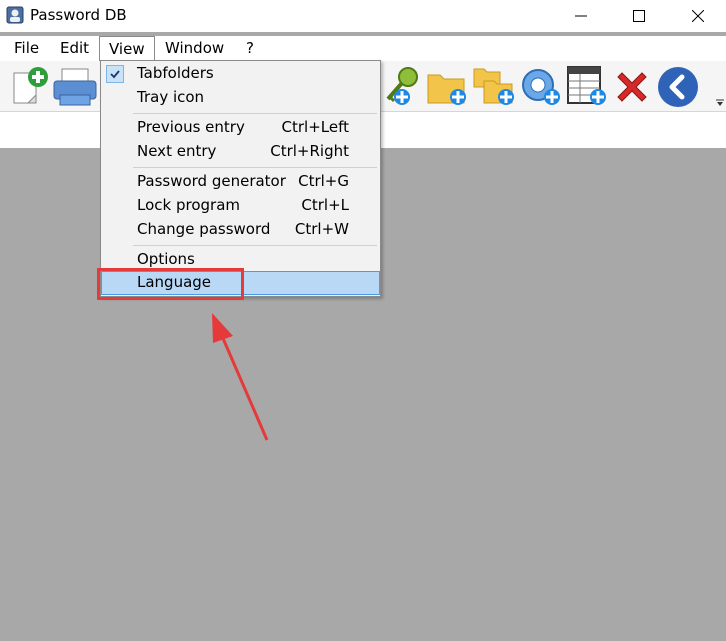 The height and width of the screenshot is (641, 726). What do you see at coordinates (240, 377) in the screenshot?
I see `annotation-arrow-icon` at bounding box center [240, 377].